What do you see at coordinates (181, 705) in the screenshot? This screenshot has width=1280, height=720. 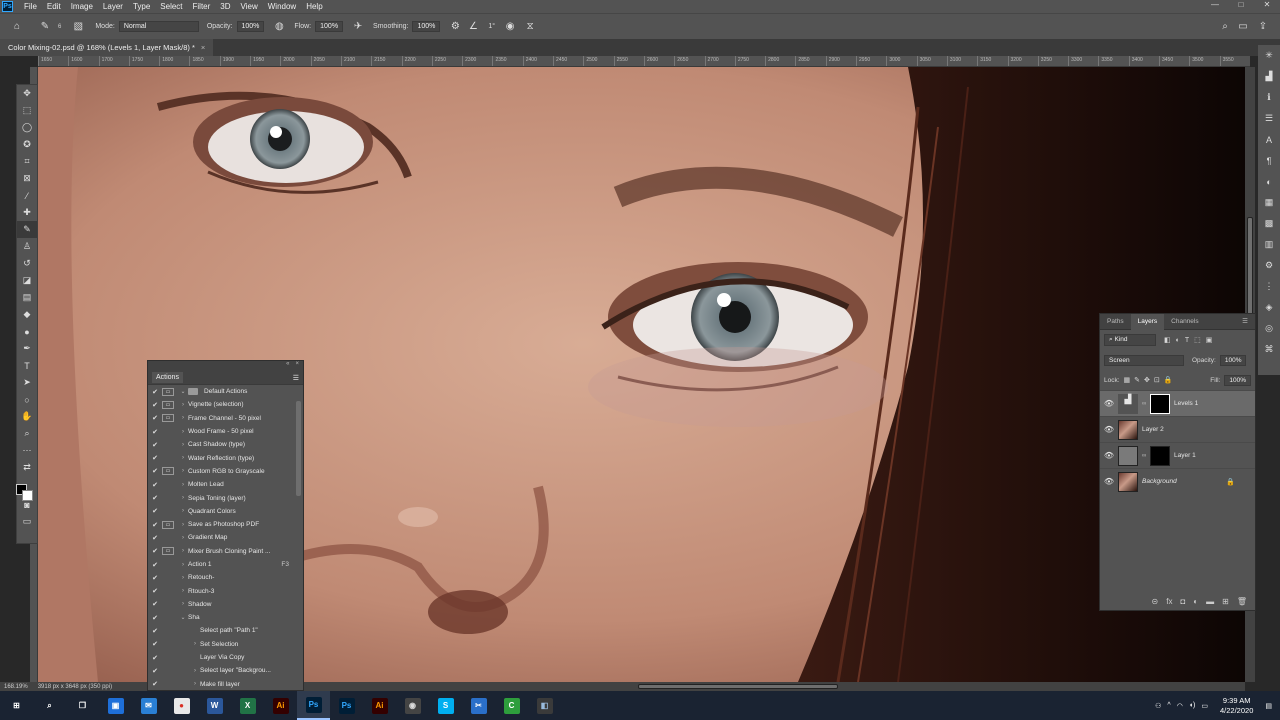 I see `taskbar-chrome-button: ●` at bounding box center [181, 705].